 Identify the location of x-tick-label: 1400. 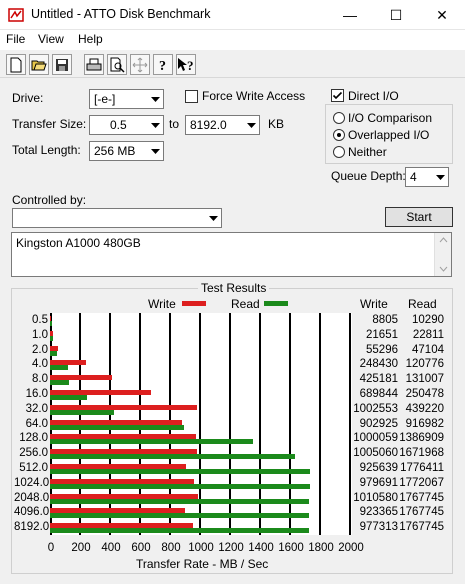
(261, 548).